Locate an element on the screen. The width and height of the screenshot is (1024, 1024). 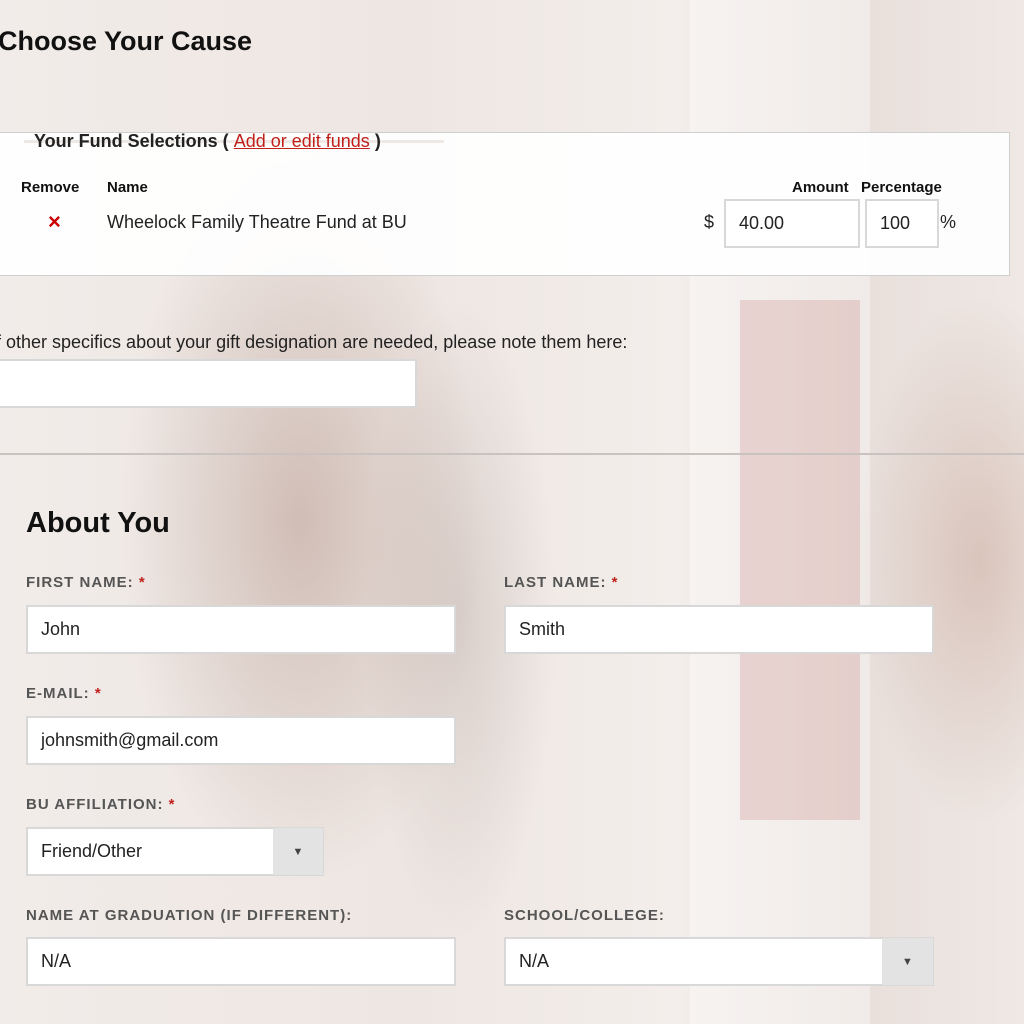
fund-name: Wheelock Family Theatre Fund at BU is located at coordinates (257, 222).